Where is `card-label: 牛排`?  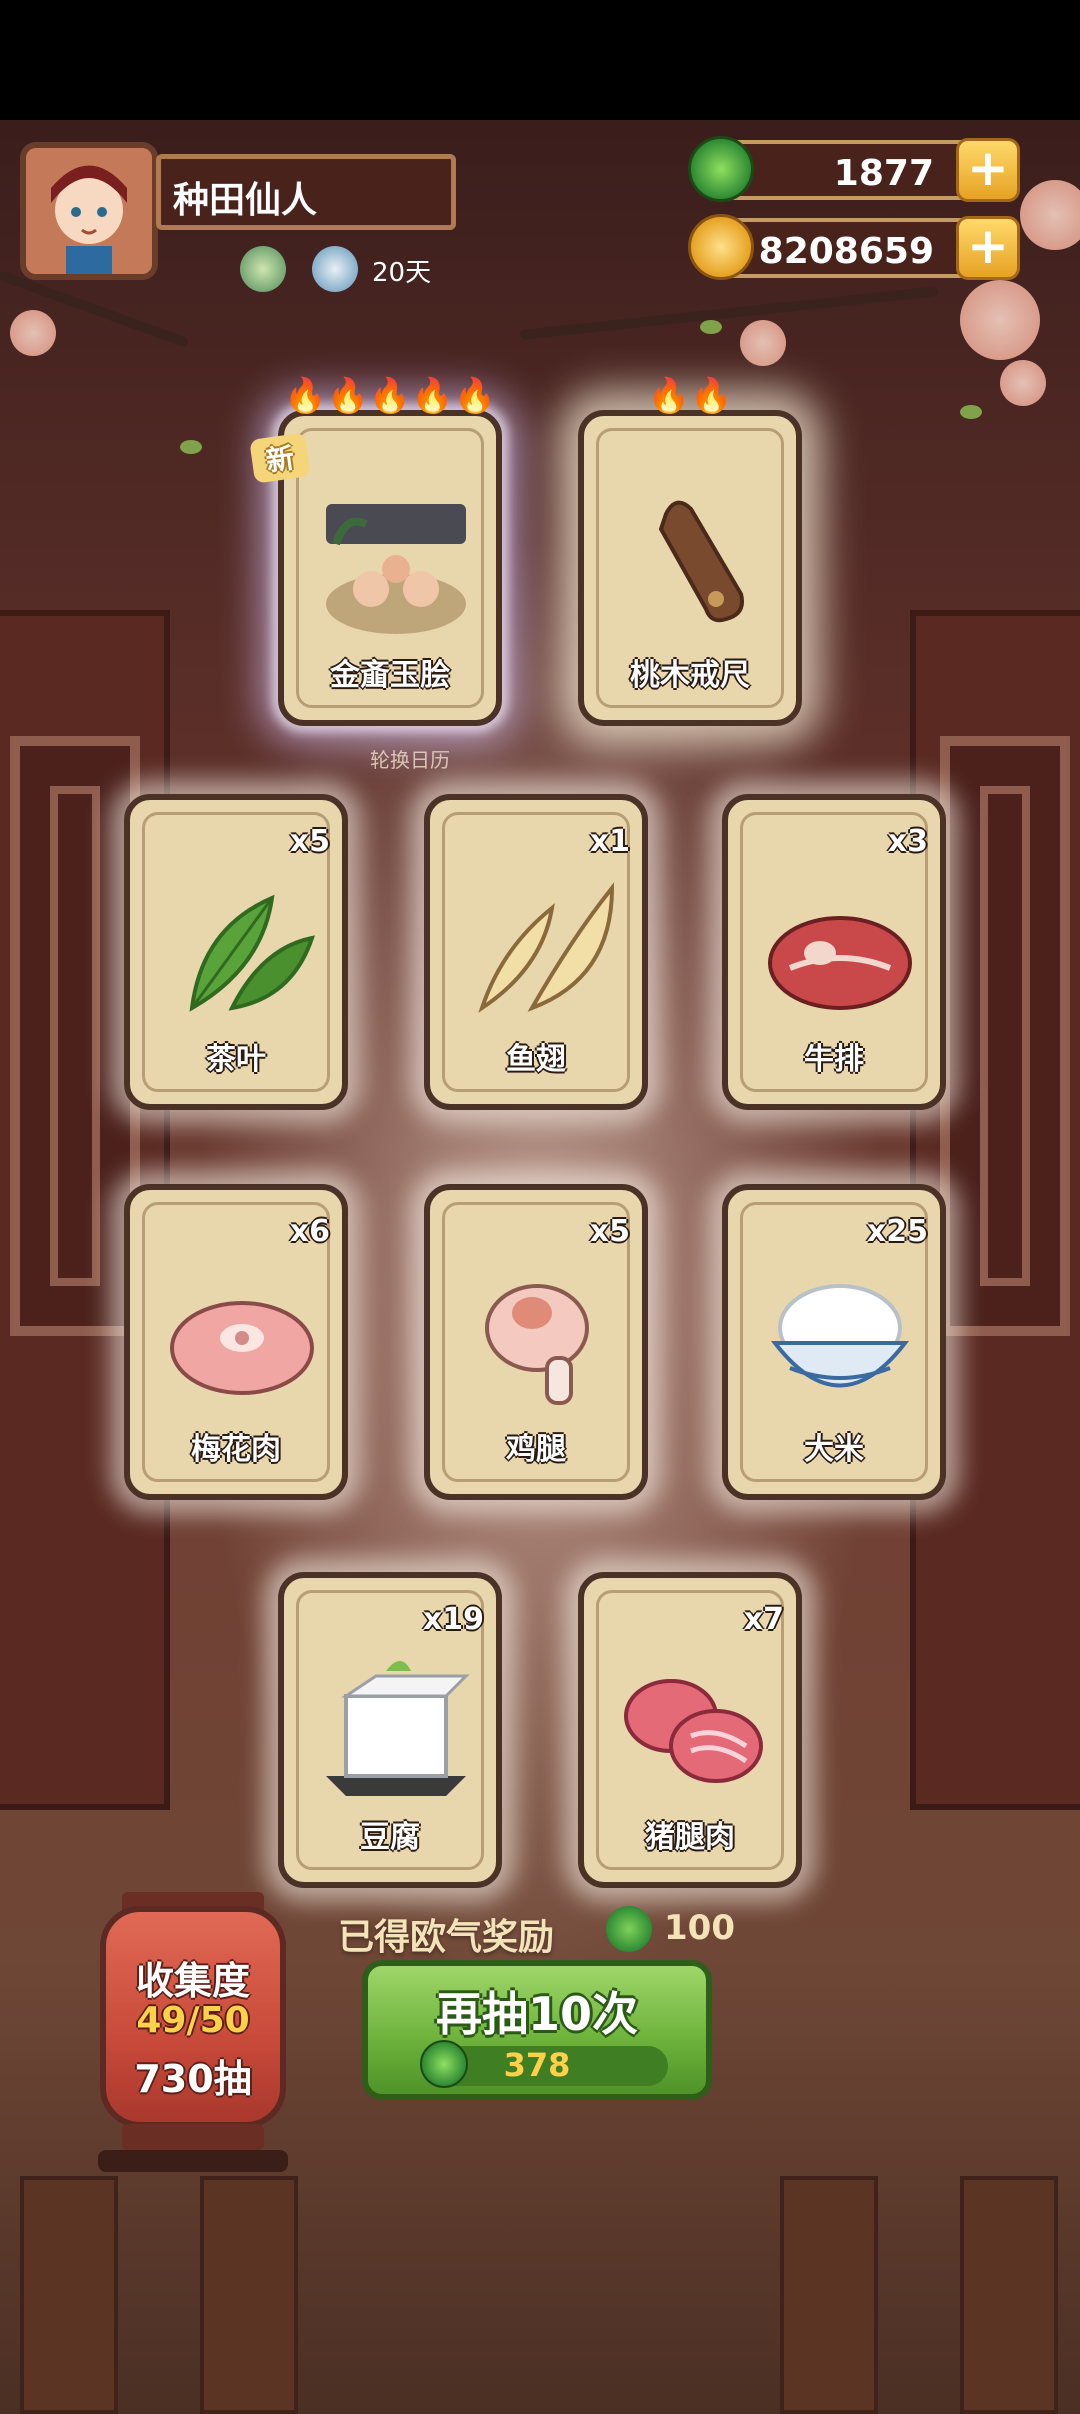 card-label: 牛排 is located at coordinates (834, 1059).